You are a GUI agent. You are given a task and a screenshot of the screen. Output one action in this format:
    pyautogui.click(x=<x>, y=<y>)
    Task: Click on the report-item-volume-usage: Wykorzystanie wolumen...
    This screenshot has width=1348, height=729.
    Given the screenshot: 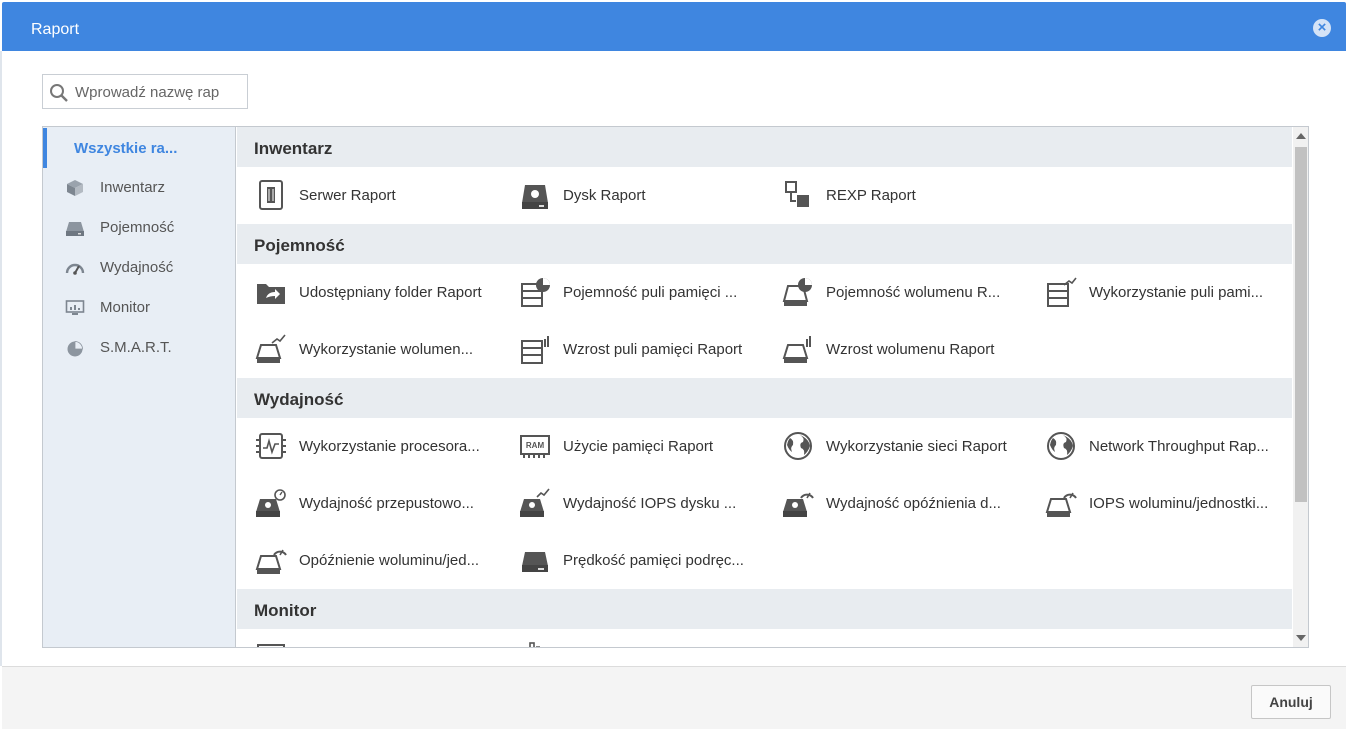 What is the action you would take?
    pyautogui.click(x=379, y=349)
    